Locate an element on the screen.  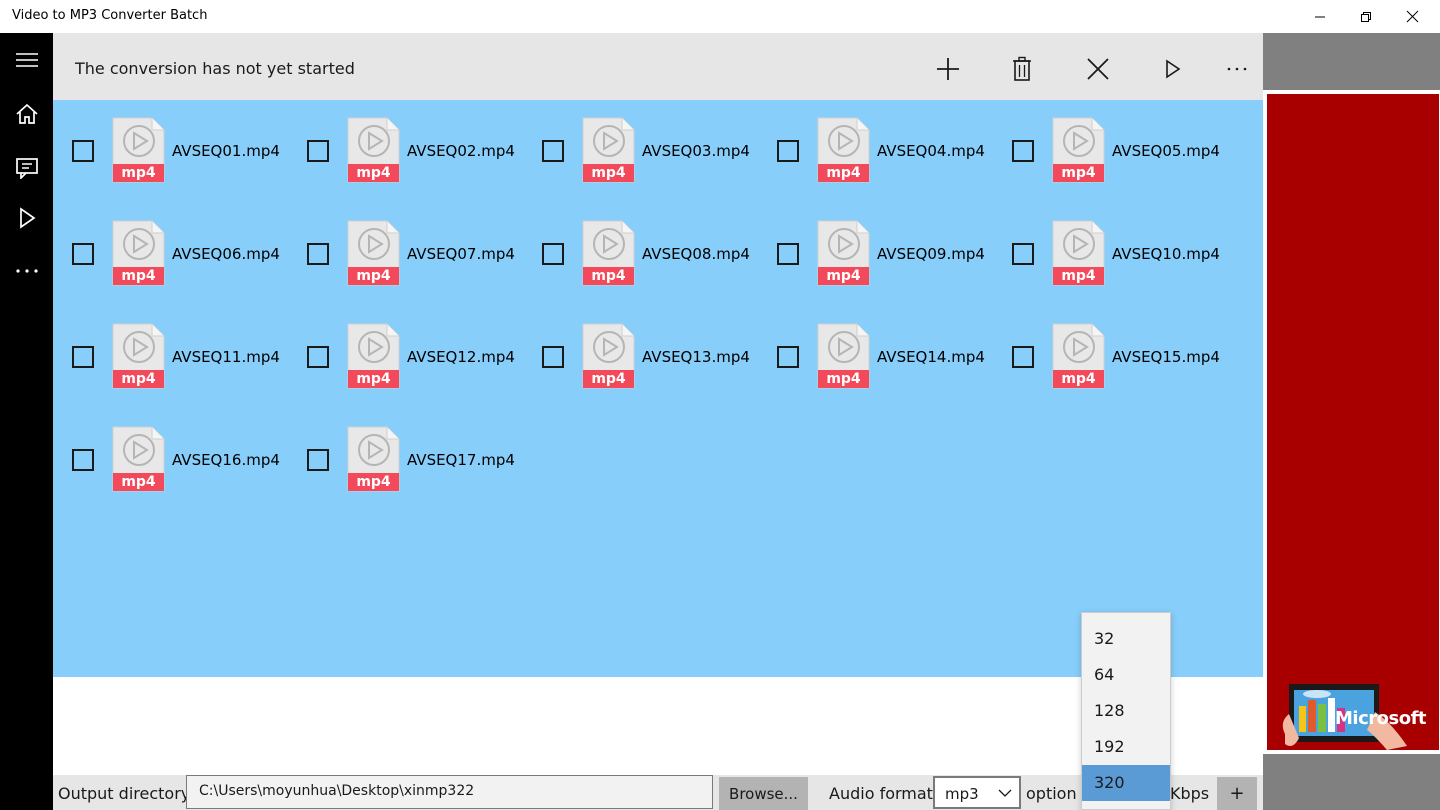
restore-icon is located at coordinates (1366, 16).